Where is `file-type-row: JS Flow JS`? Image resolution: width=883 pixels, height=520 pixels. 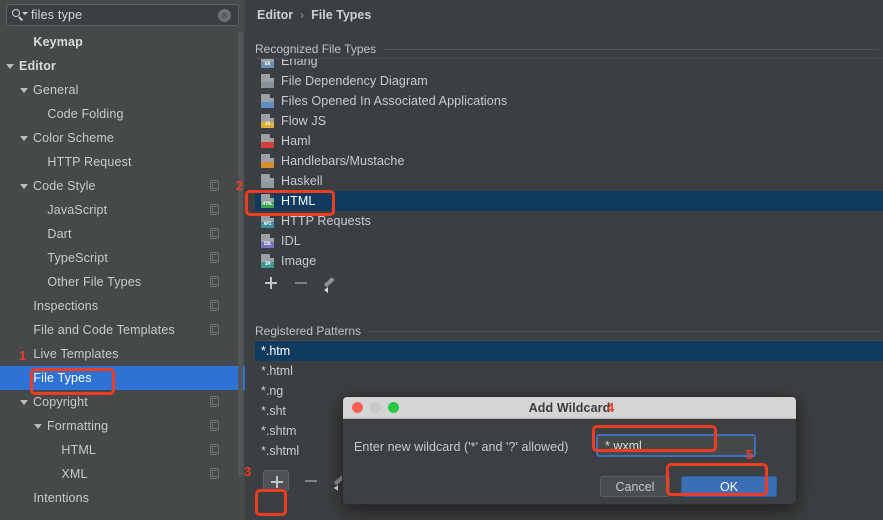 file-type-row: JS Flow JS is located at coordinates (569, 121).